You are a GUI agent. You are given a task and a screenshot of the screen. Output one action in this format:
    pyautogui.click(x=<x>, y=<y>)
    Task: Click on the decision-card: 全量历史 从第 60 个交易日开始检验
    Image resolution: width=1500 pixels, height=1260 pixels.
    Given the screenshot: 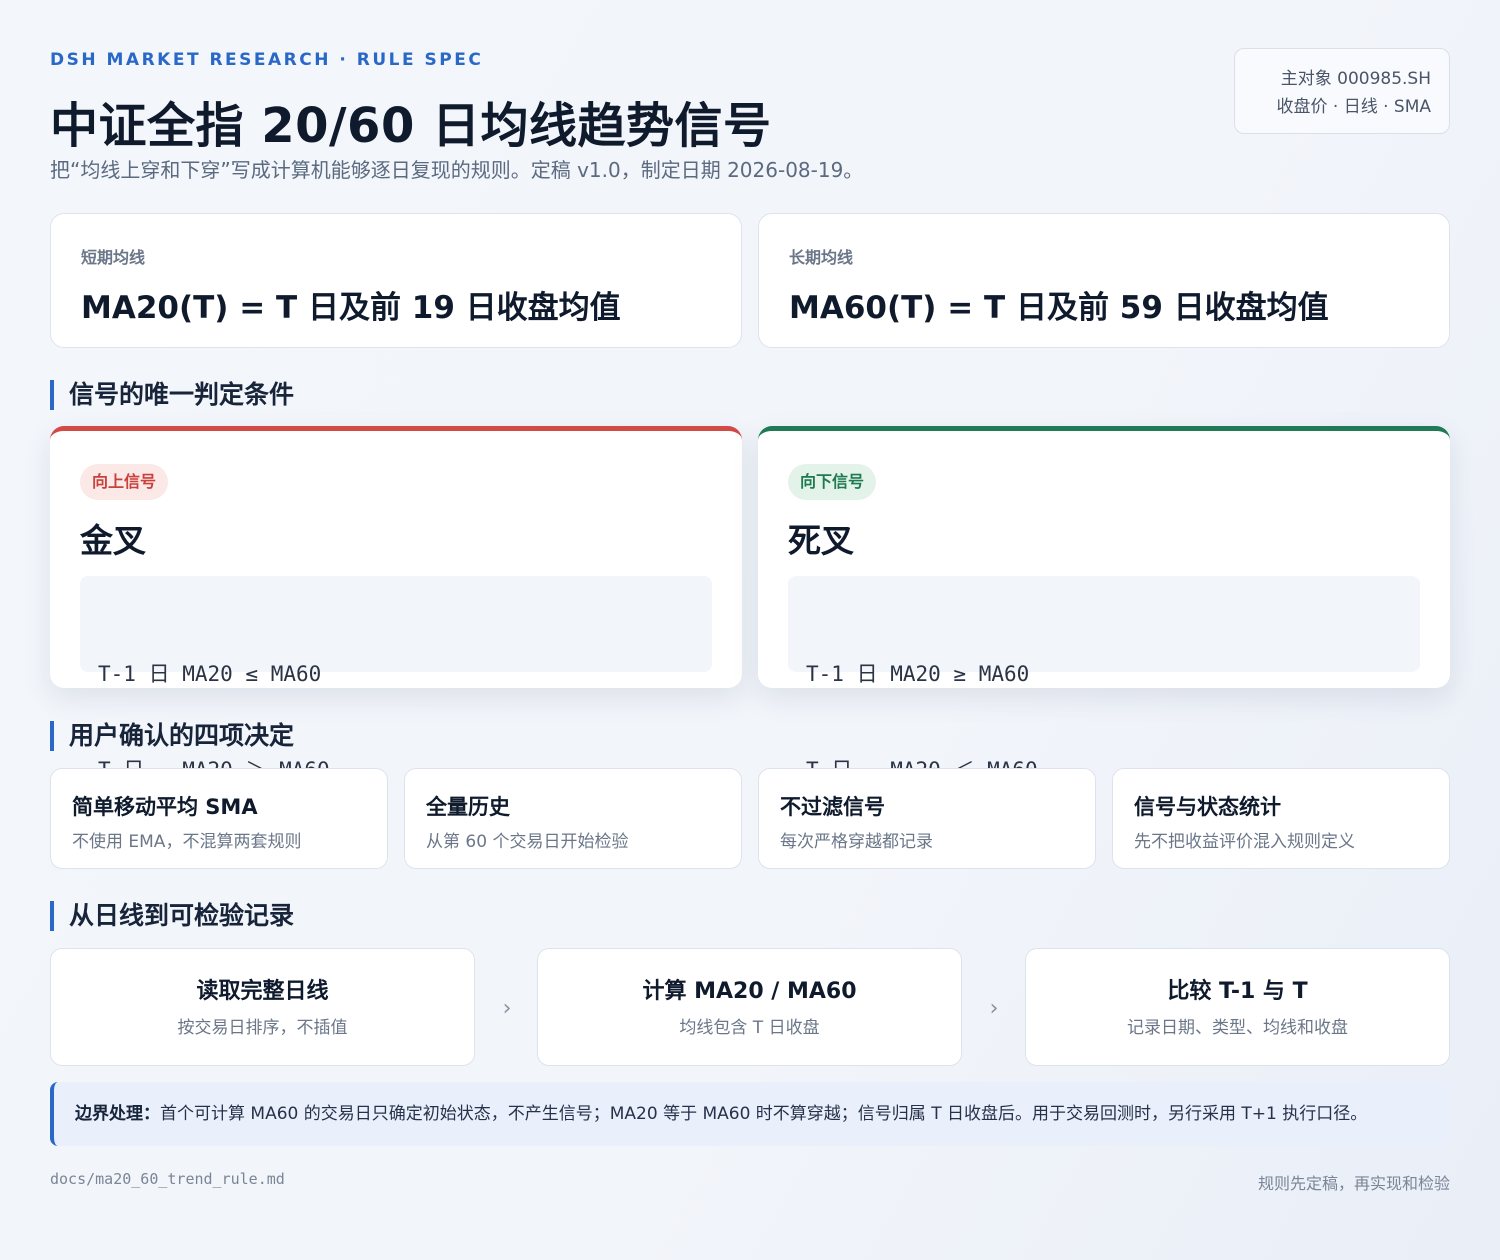 What is the action you would take?
    pyautogui.click(x=573, y=818)
    